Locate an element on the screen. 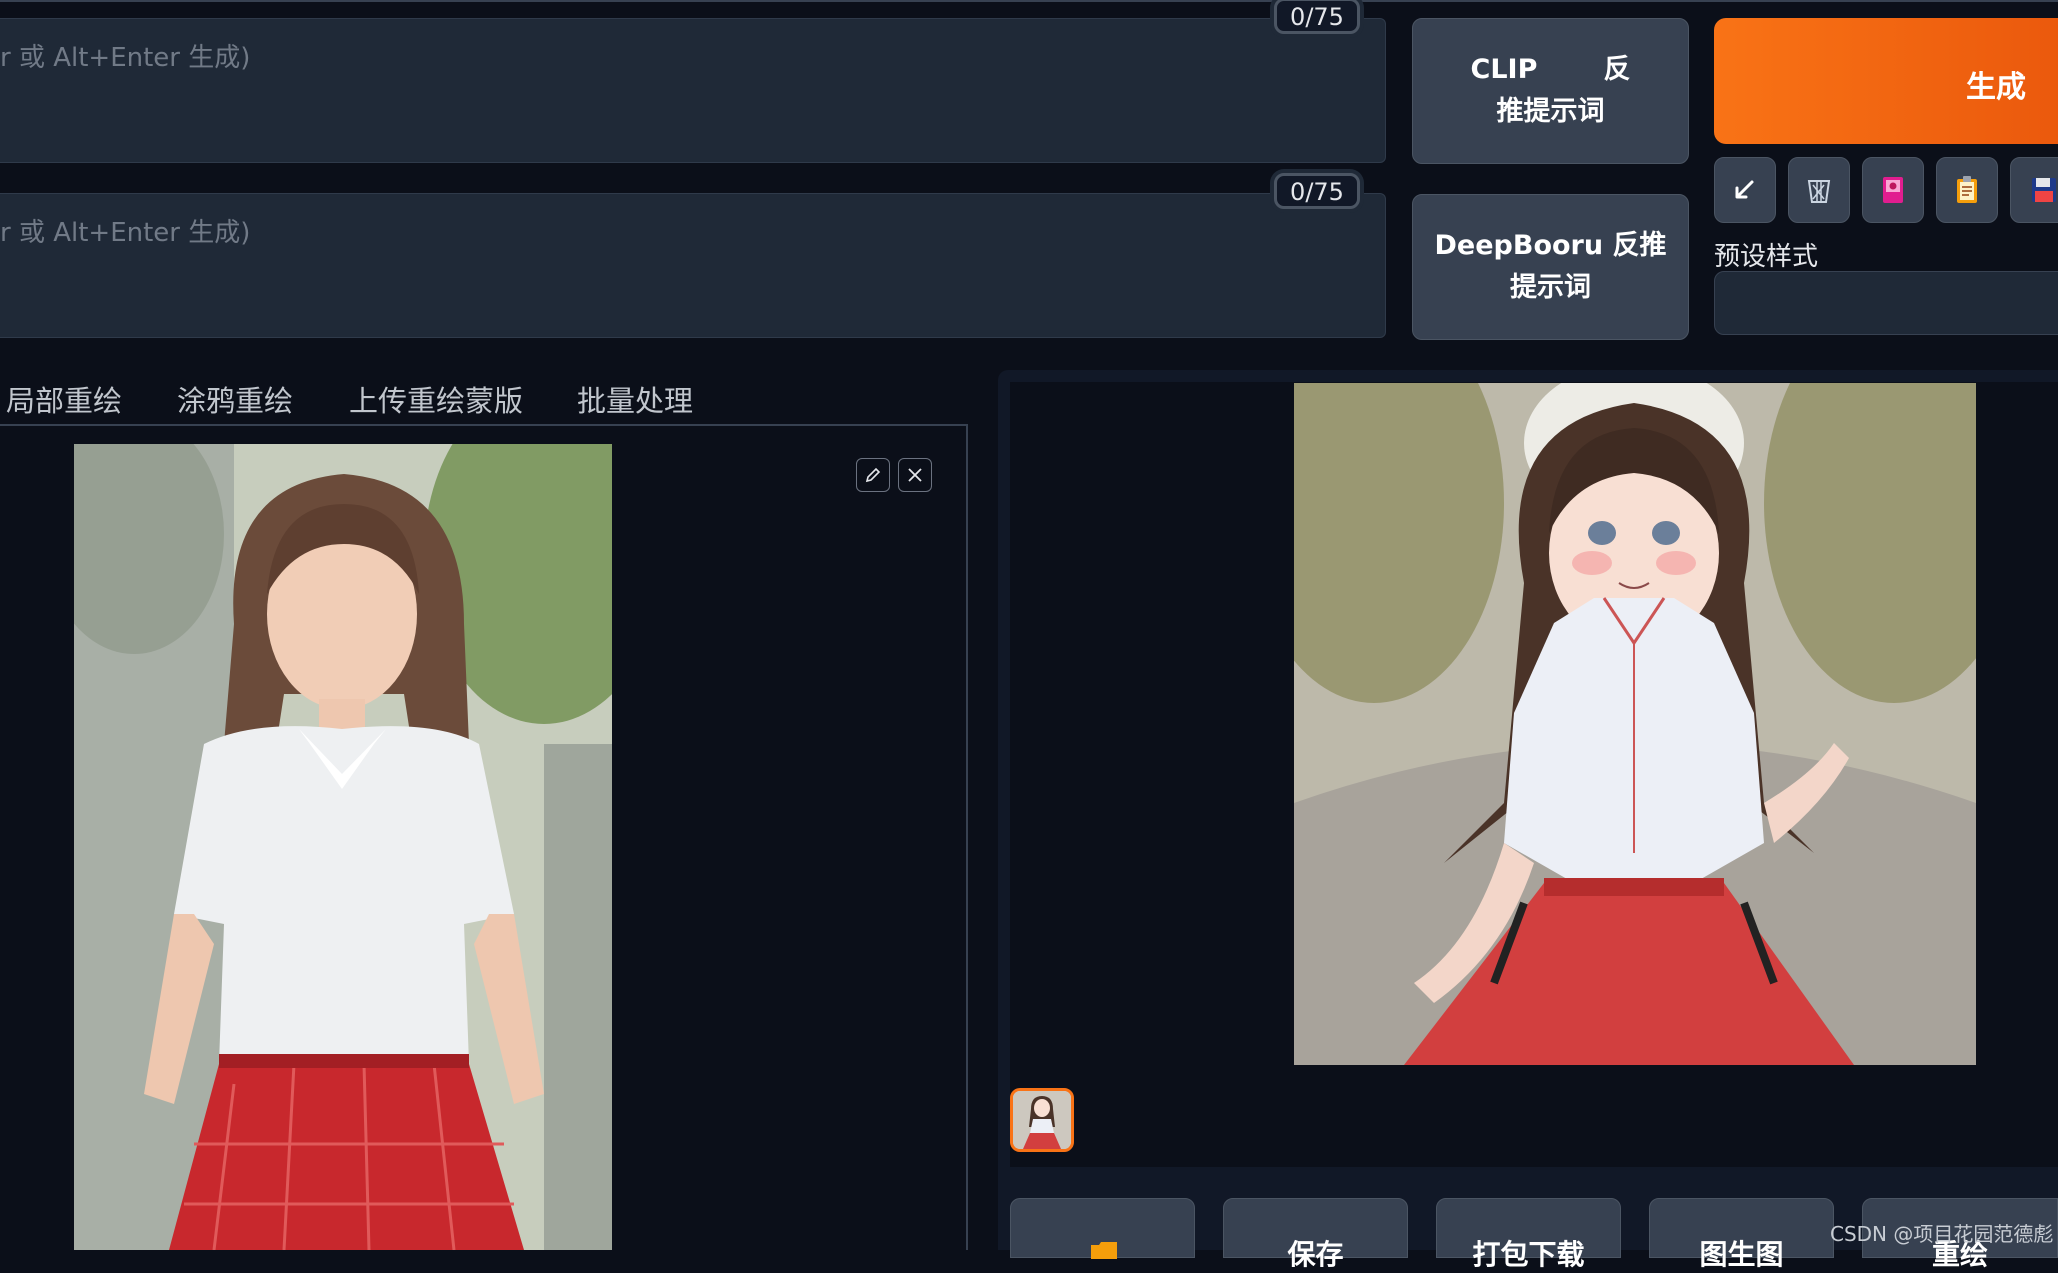 Image resolution: width=2058 pixels, height=1273 pixels. edit-image-button is located at coordinates (873, 475).